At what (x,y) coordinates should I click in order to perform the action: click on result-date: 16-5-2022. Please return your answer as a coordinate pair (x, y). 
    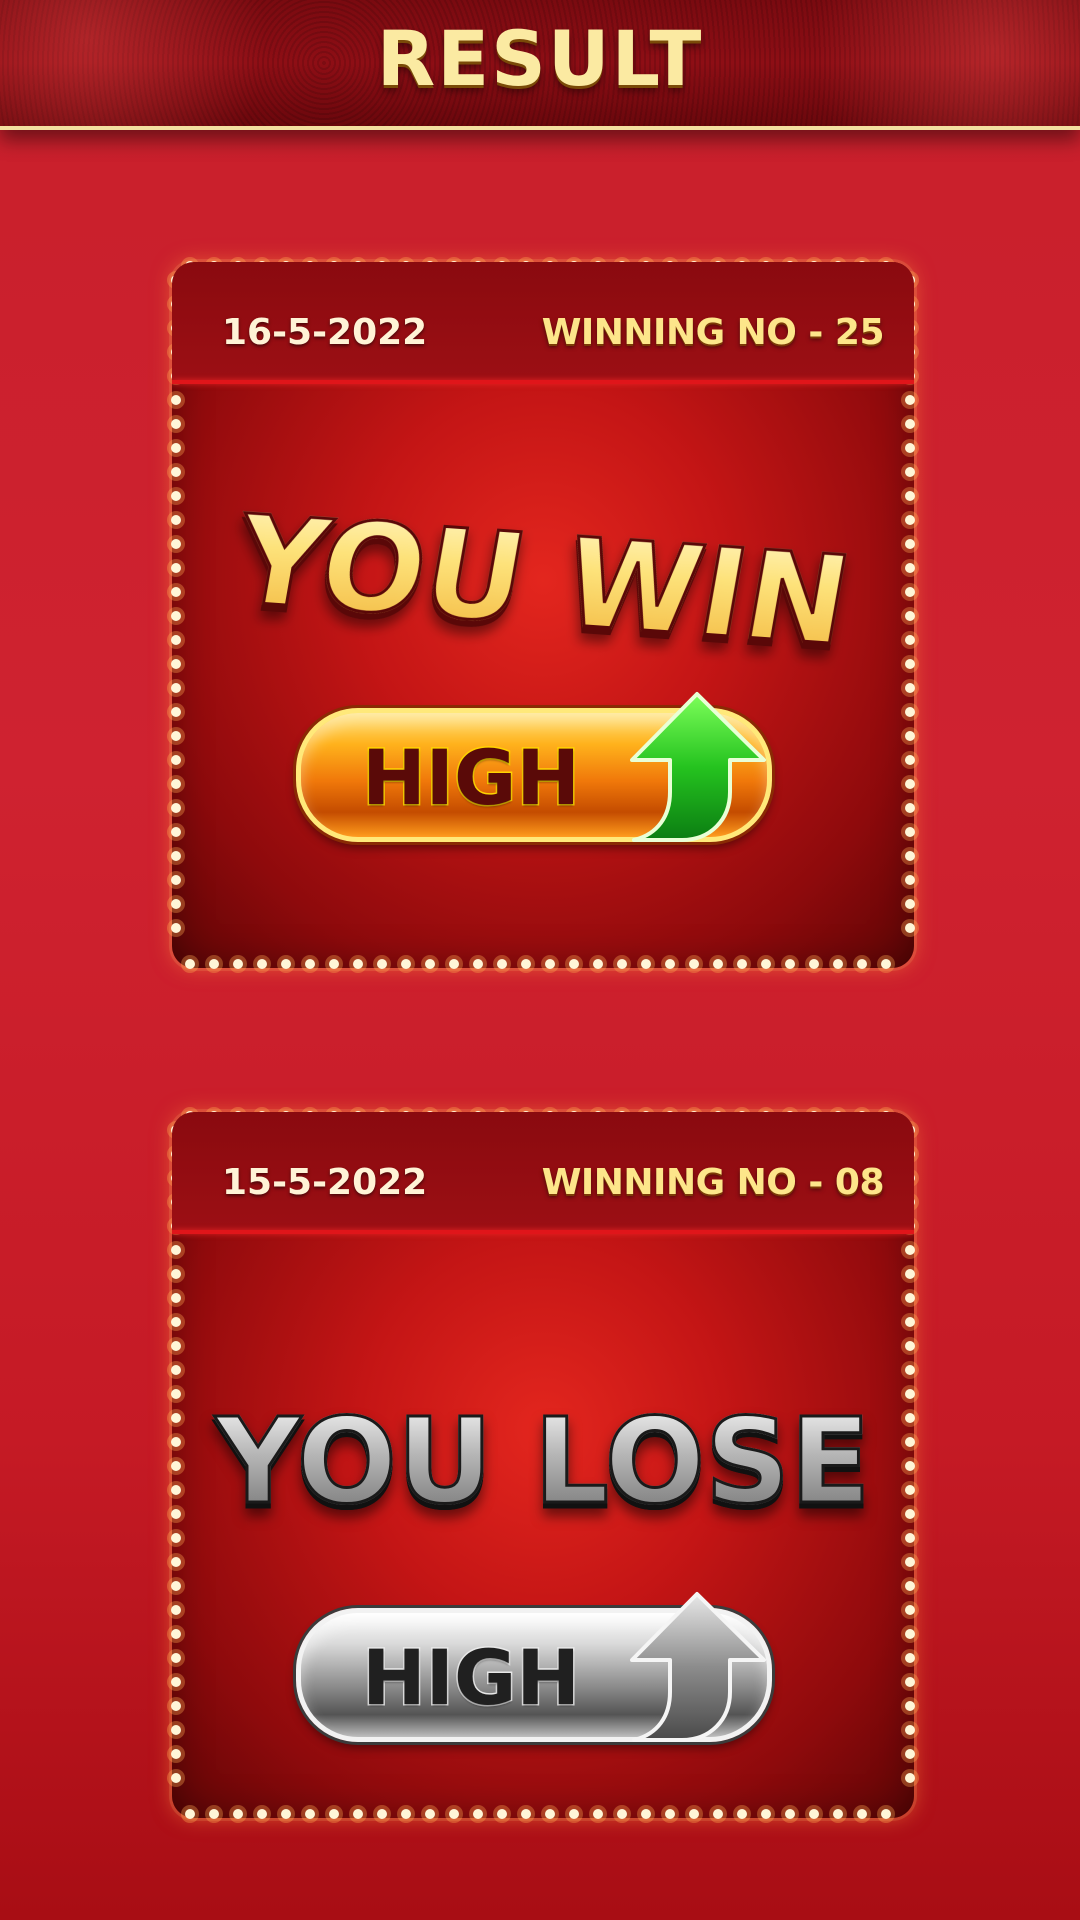
    Looking at the image, I should click on (325, 332).